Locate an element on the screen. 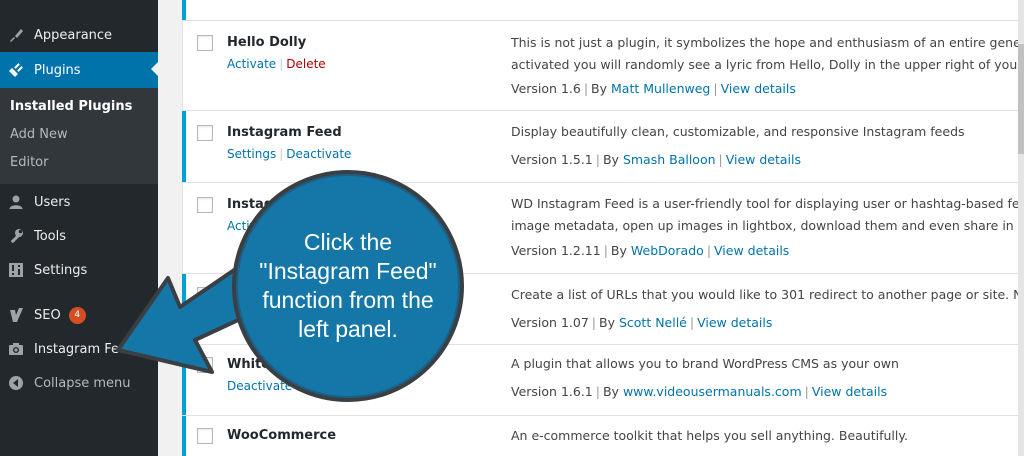 The height and width of the screenshot is (456, 1024). seo-notification-badge: 4 is located at coordinates (77, 315).